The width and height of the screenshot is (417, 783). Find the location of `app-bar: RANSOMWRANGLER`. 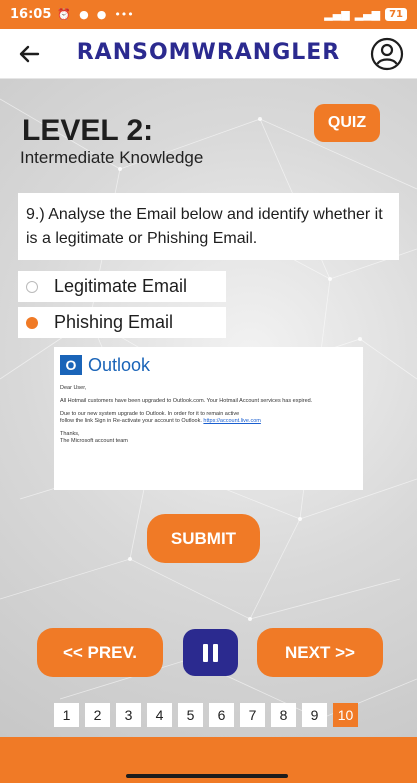

app-bar: RANSOMWRANGLER is located at coordinates (208, 54).